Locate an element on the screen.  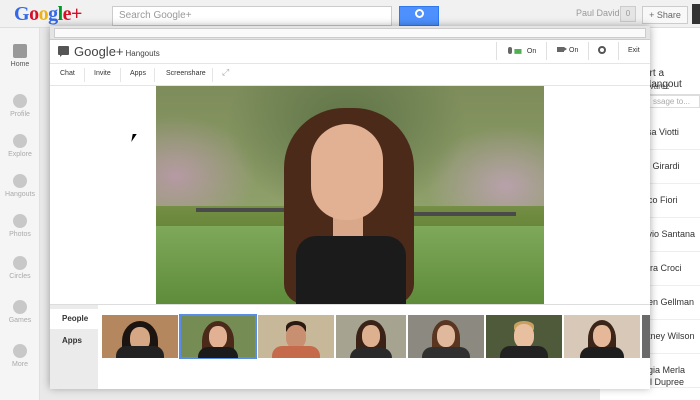
notifications-count: 0 is located at coordinates (628, 14).